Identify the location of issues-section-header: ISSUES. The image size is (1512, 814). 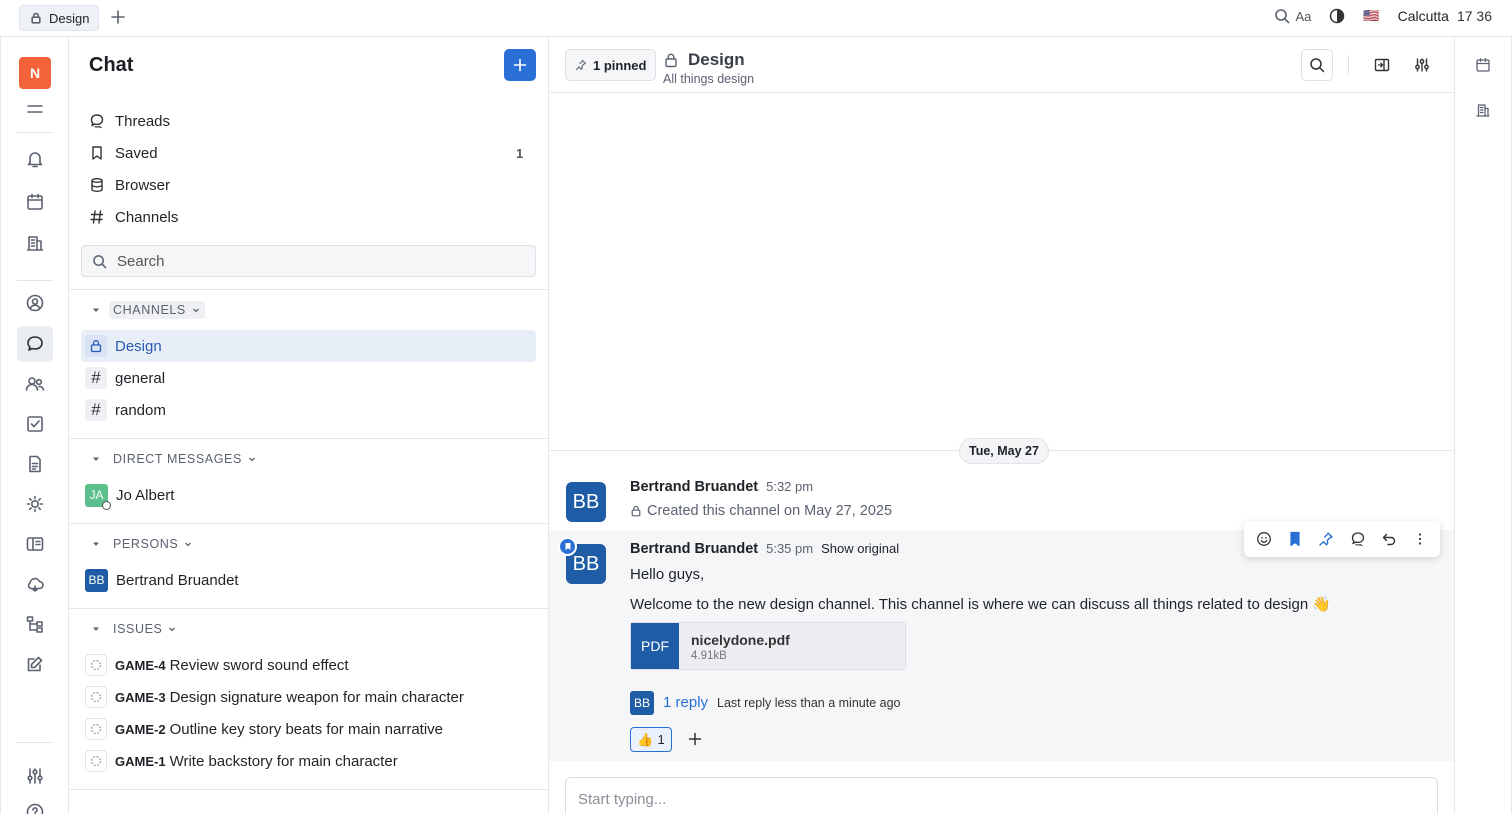
(136, 629).